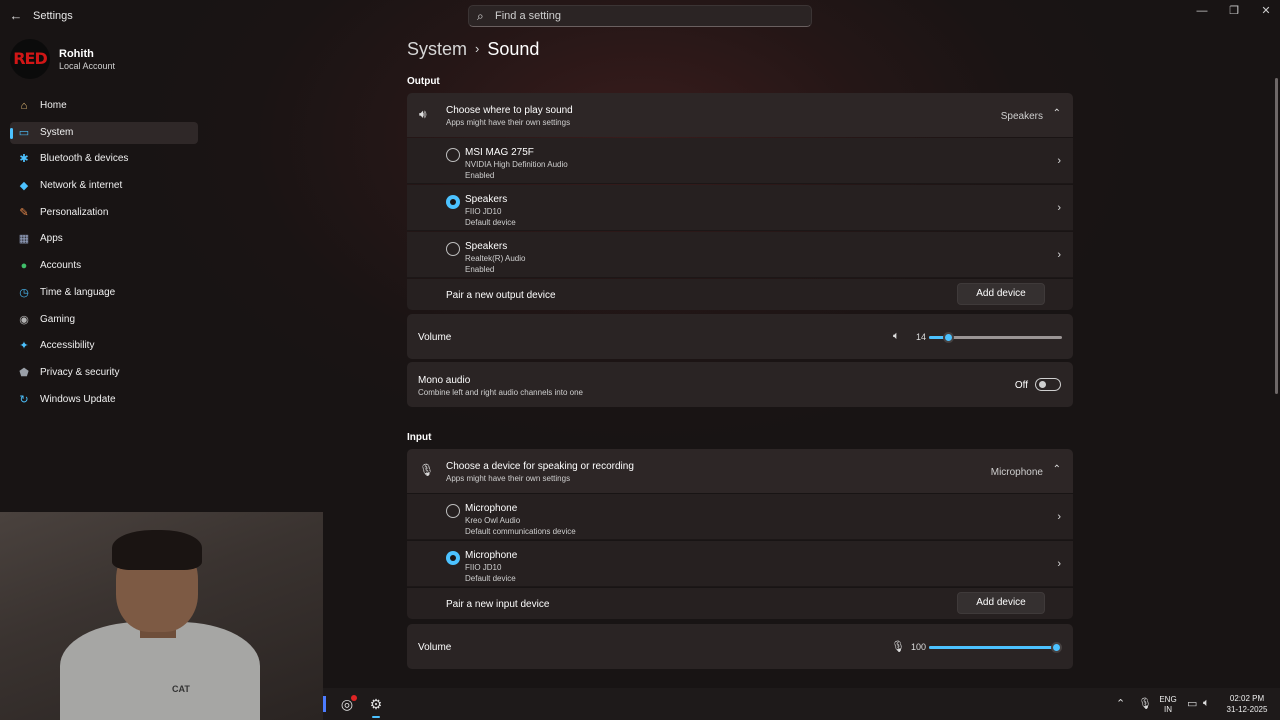 The height and width of the screenshot is (720, 1280). Describe the element at coordinates (1168, 709) in the screenshot. I see `language-bottom: IN` at that location.